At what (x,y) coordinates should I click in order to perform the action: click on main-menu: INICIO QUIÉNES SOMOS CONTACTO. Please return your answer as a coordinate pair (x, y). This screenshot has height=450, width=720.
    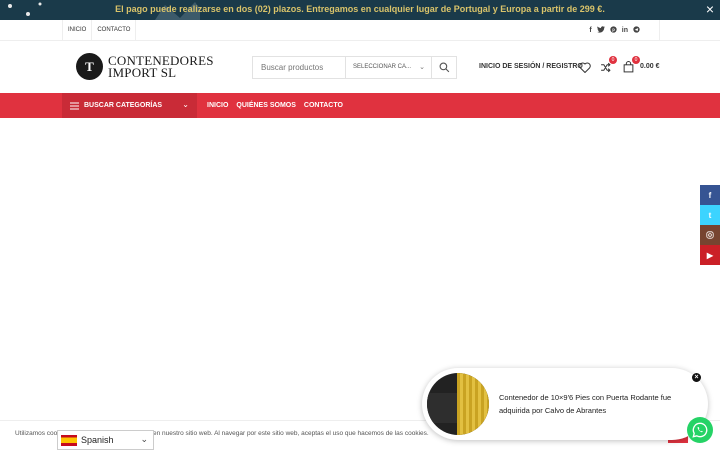
    Looking at the image, I should click on (275, 105).